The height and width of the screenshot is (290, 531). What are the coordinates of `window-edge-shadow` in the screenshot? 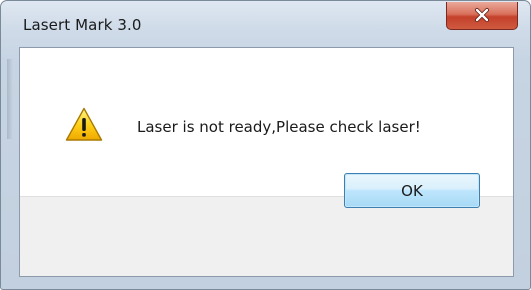 It's located at (10, 99).